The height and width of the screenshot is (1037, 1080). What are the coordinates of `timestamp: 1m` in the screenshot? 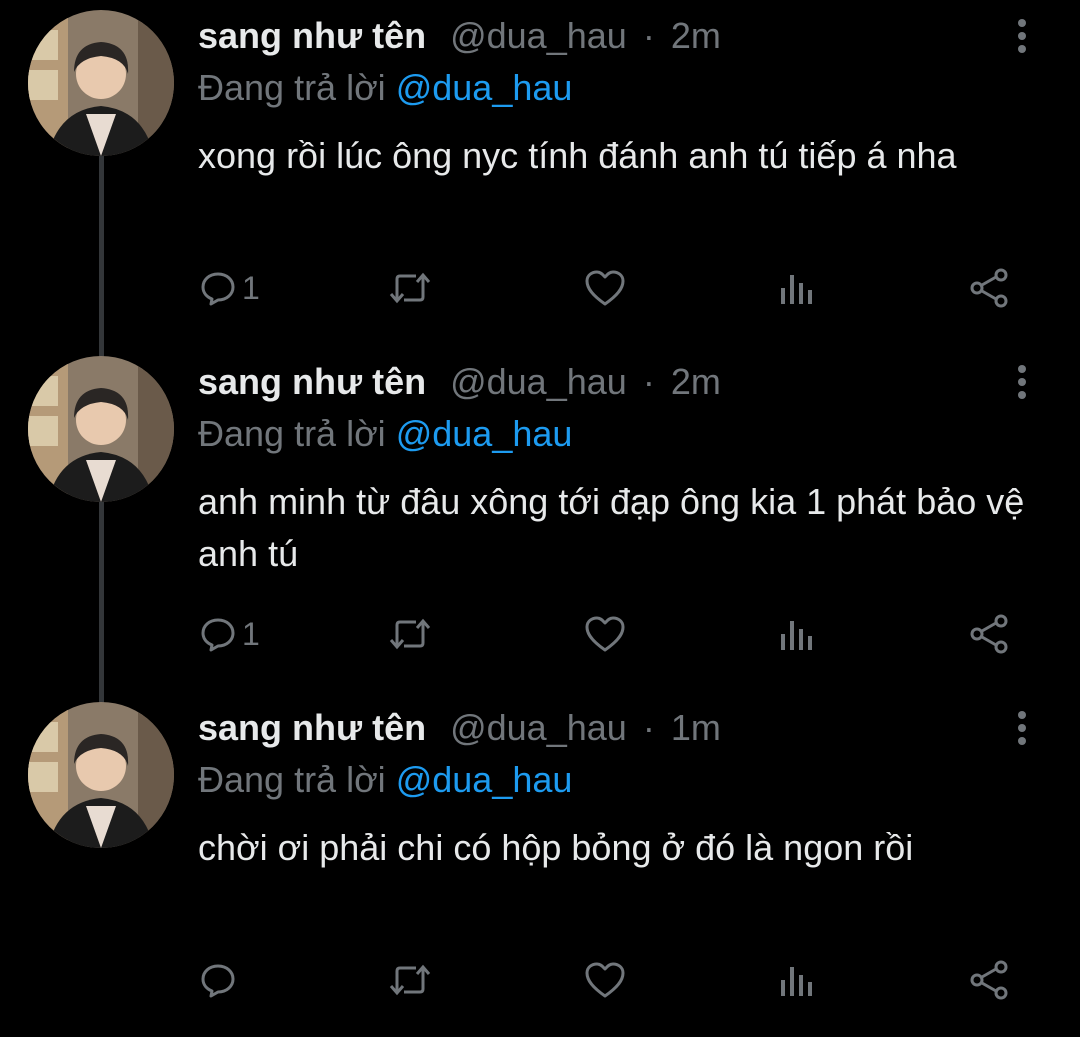 It's located at (696, 727).